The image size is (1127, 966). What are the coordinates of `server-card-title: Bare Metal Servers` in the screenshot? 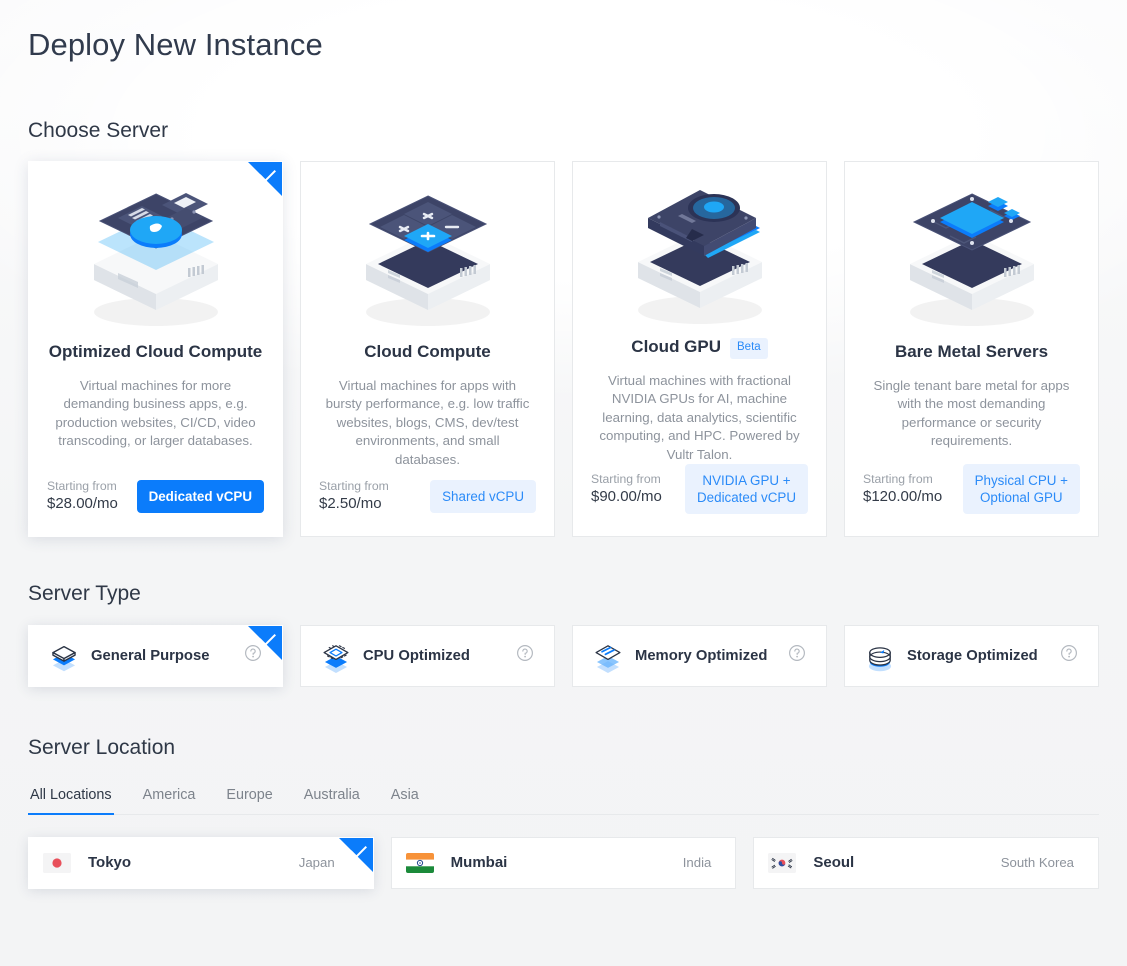 It's located at (971, 352).